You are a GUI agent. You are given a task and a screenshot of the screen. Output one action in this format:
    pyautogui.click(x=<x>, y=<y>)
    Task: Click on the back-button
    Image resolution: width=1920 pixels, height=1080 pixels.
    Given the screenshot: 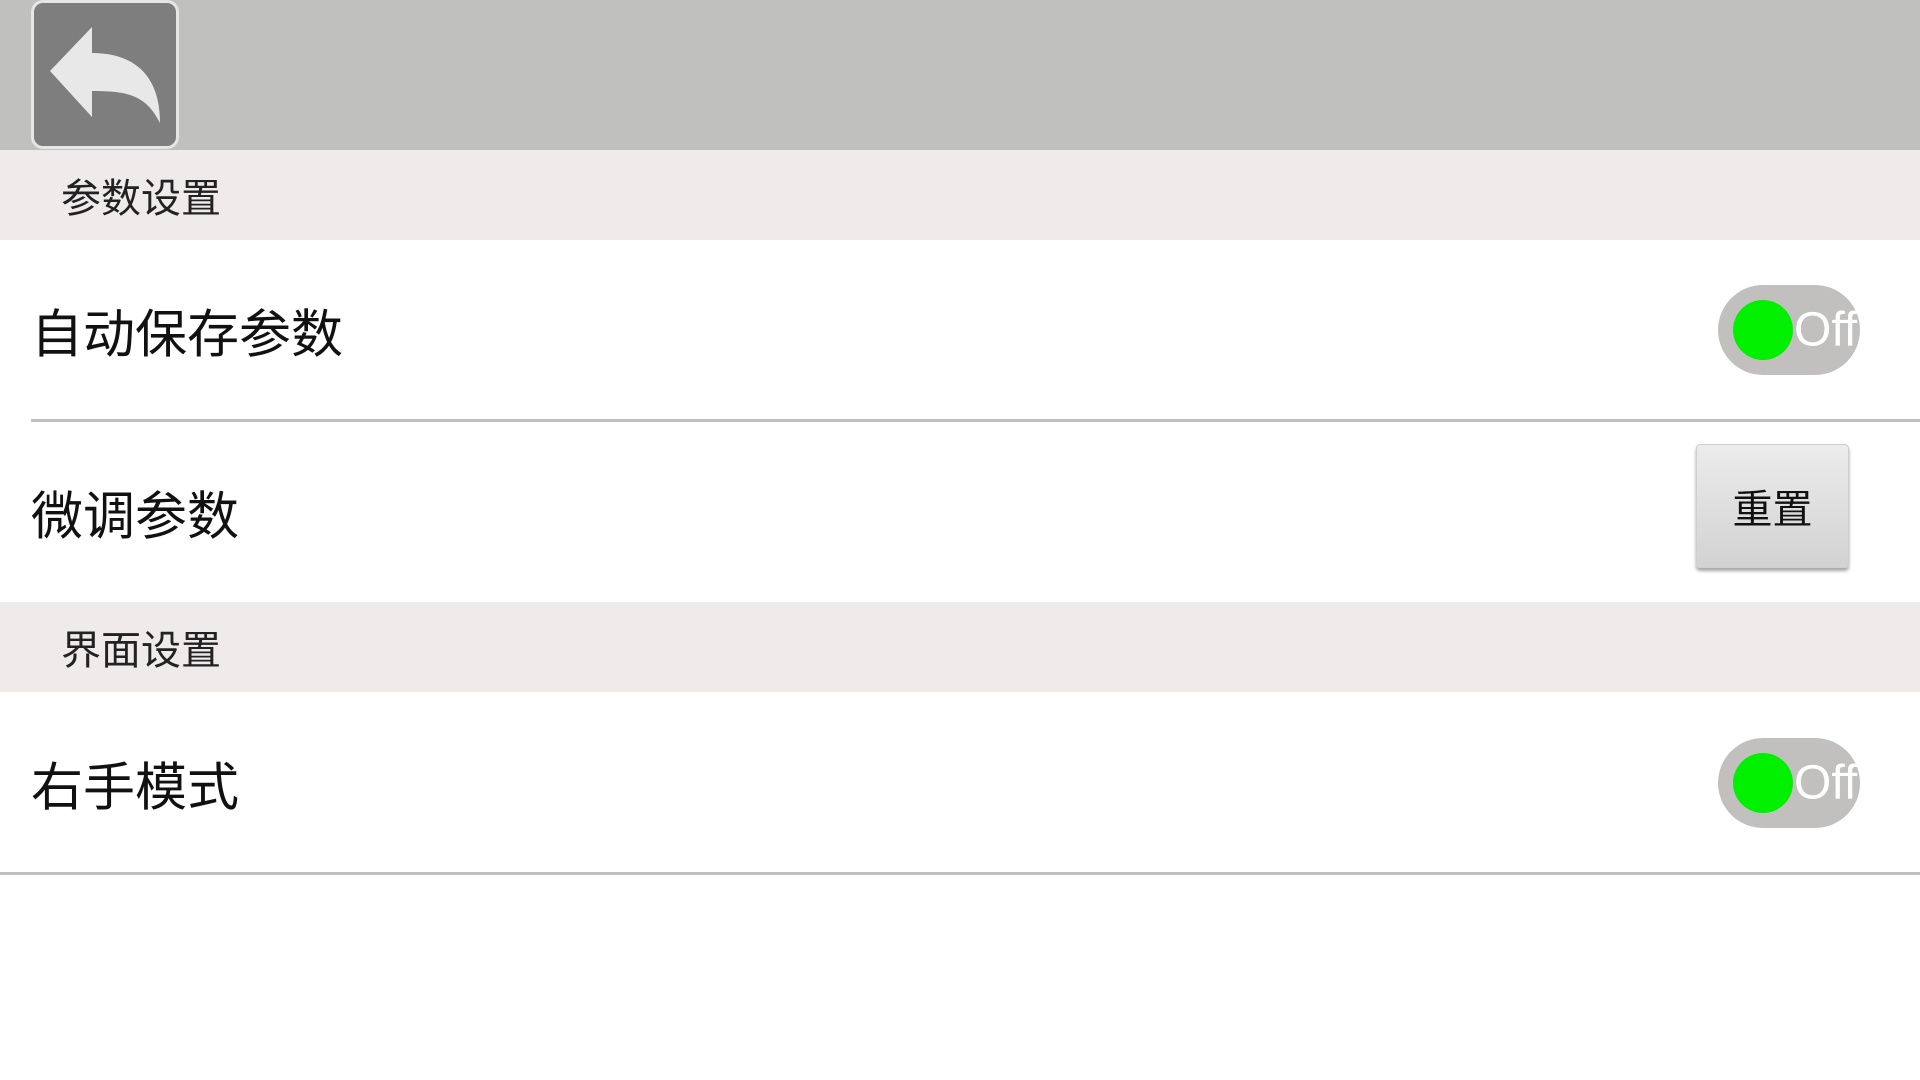 What is the action you would take?
    pyautogui.click(x=105, y=74)
    